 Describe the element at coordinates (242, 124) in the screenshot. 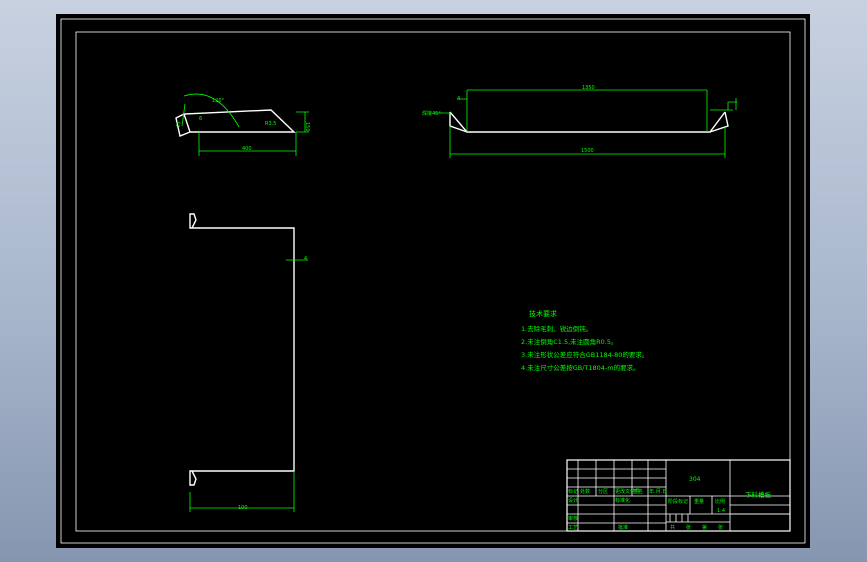

I see `top-view: 120° 15 6 R3.5 150 400` at that location.